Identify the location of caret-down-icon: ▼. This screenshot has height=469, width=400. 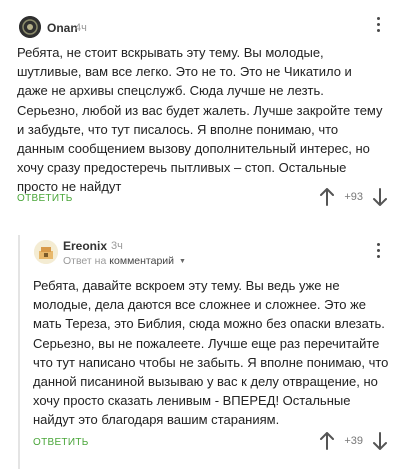
(182, 261).